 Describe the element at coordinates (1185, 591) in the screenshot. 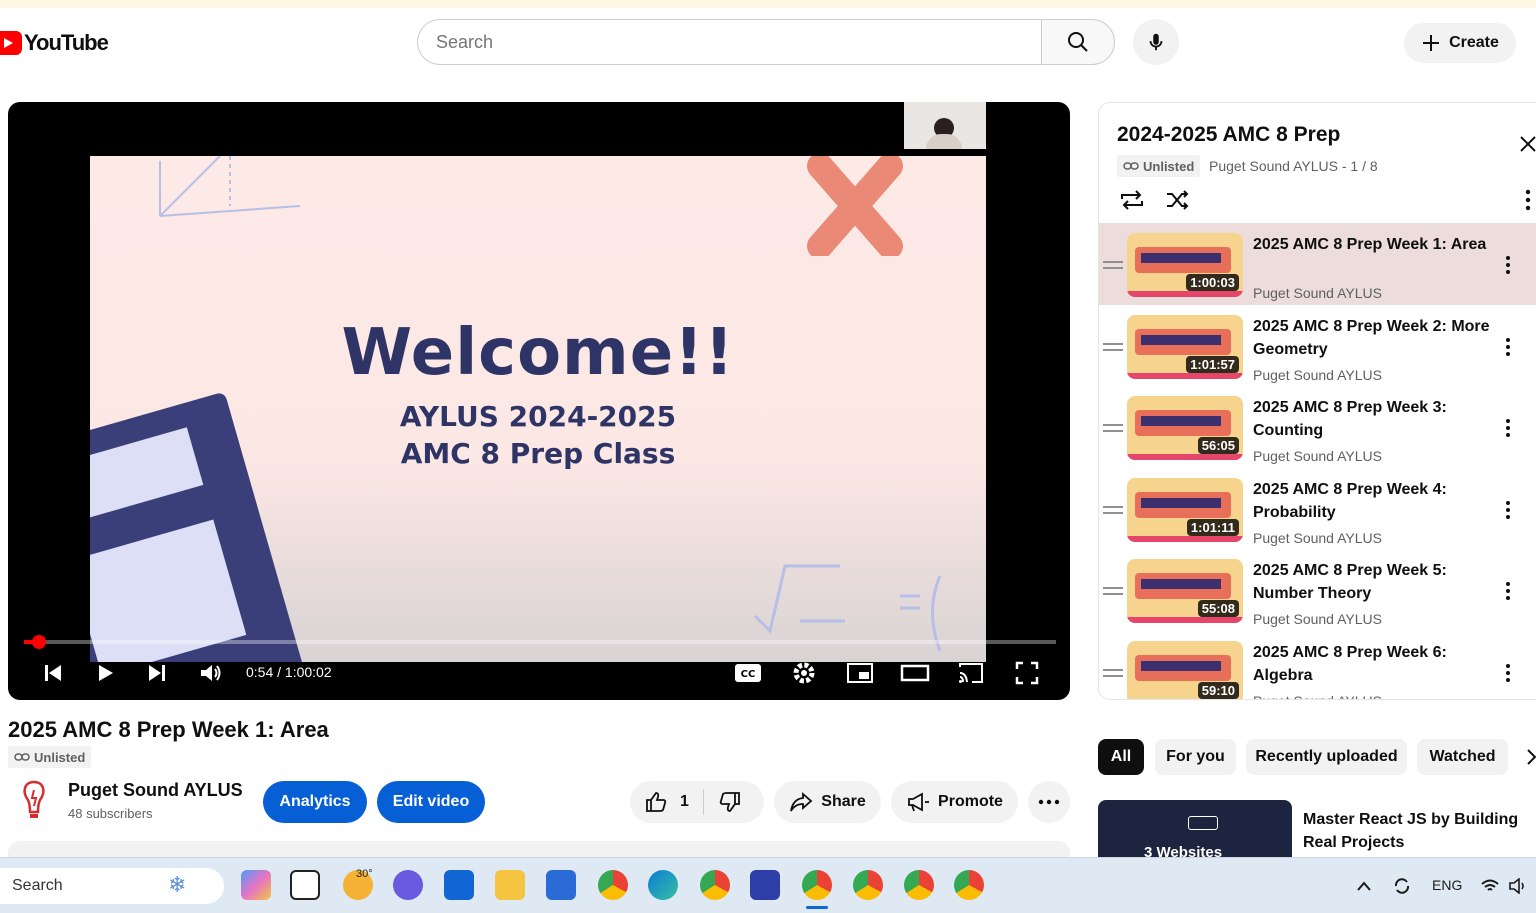

I see `playlist-item-thumbnail: 55:08` at that location.